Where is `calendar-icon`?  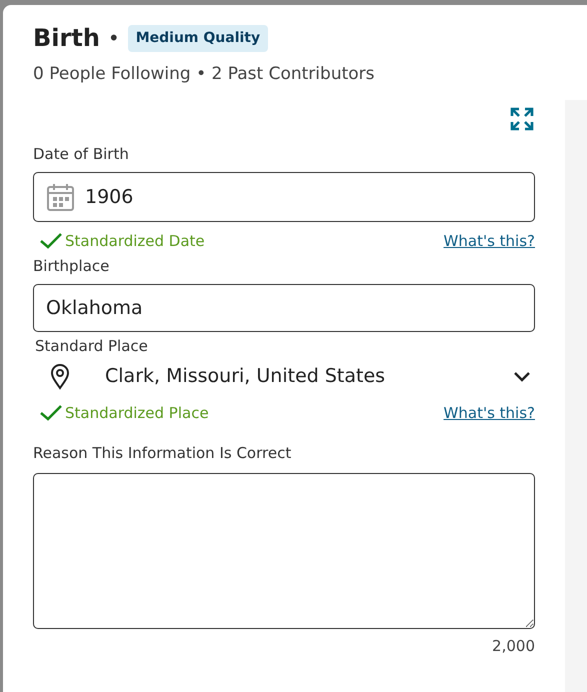
calendar-icon is located at coordinates (60, 197).